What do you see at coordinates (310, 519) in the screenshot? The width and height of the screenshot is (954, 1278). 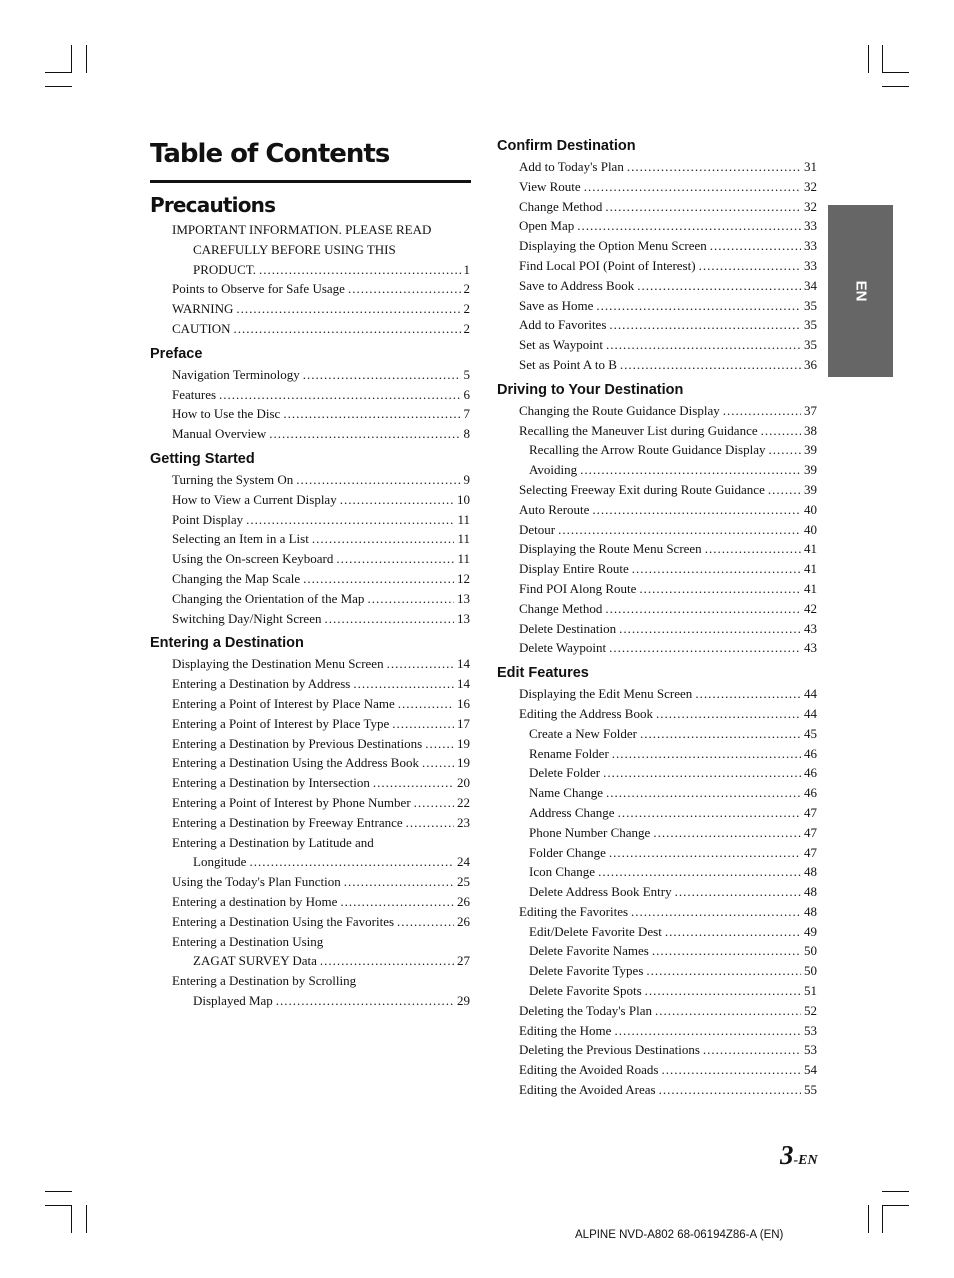 I see `toc-entry: Point Display 11` at bounding box center [310, 519].